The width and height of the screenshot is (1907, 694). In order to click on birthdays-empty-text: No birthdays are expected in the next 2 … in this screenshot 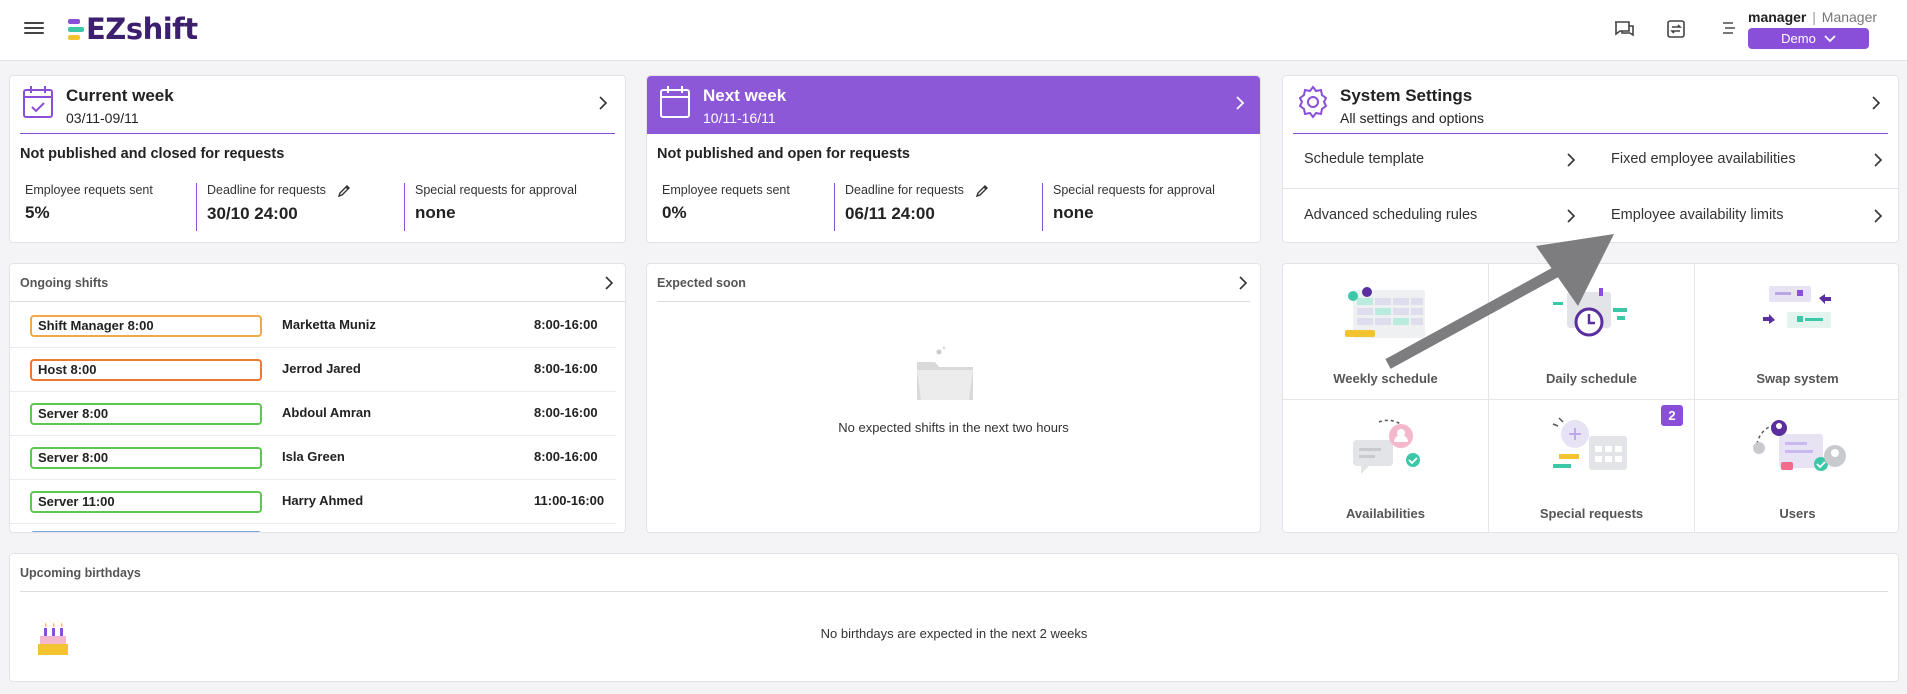, I will do `click(954, 633)`.